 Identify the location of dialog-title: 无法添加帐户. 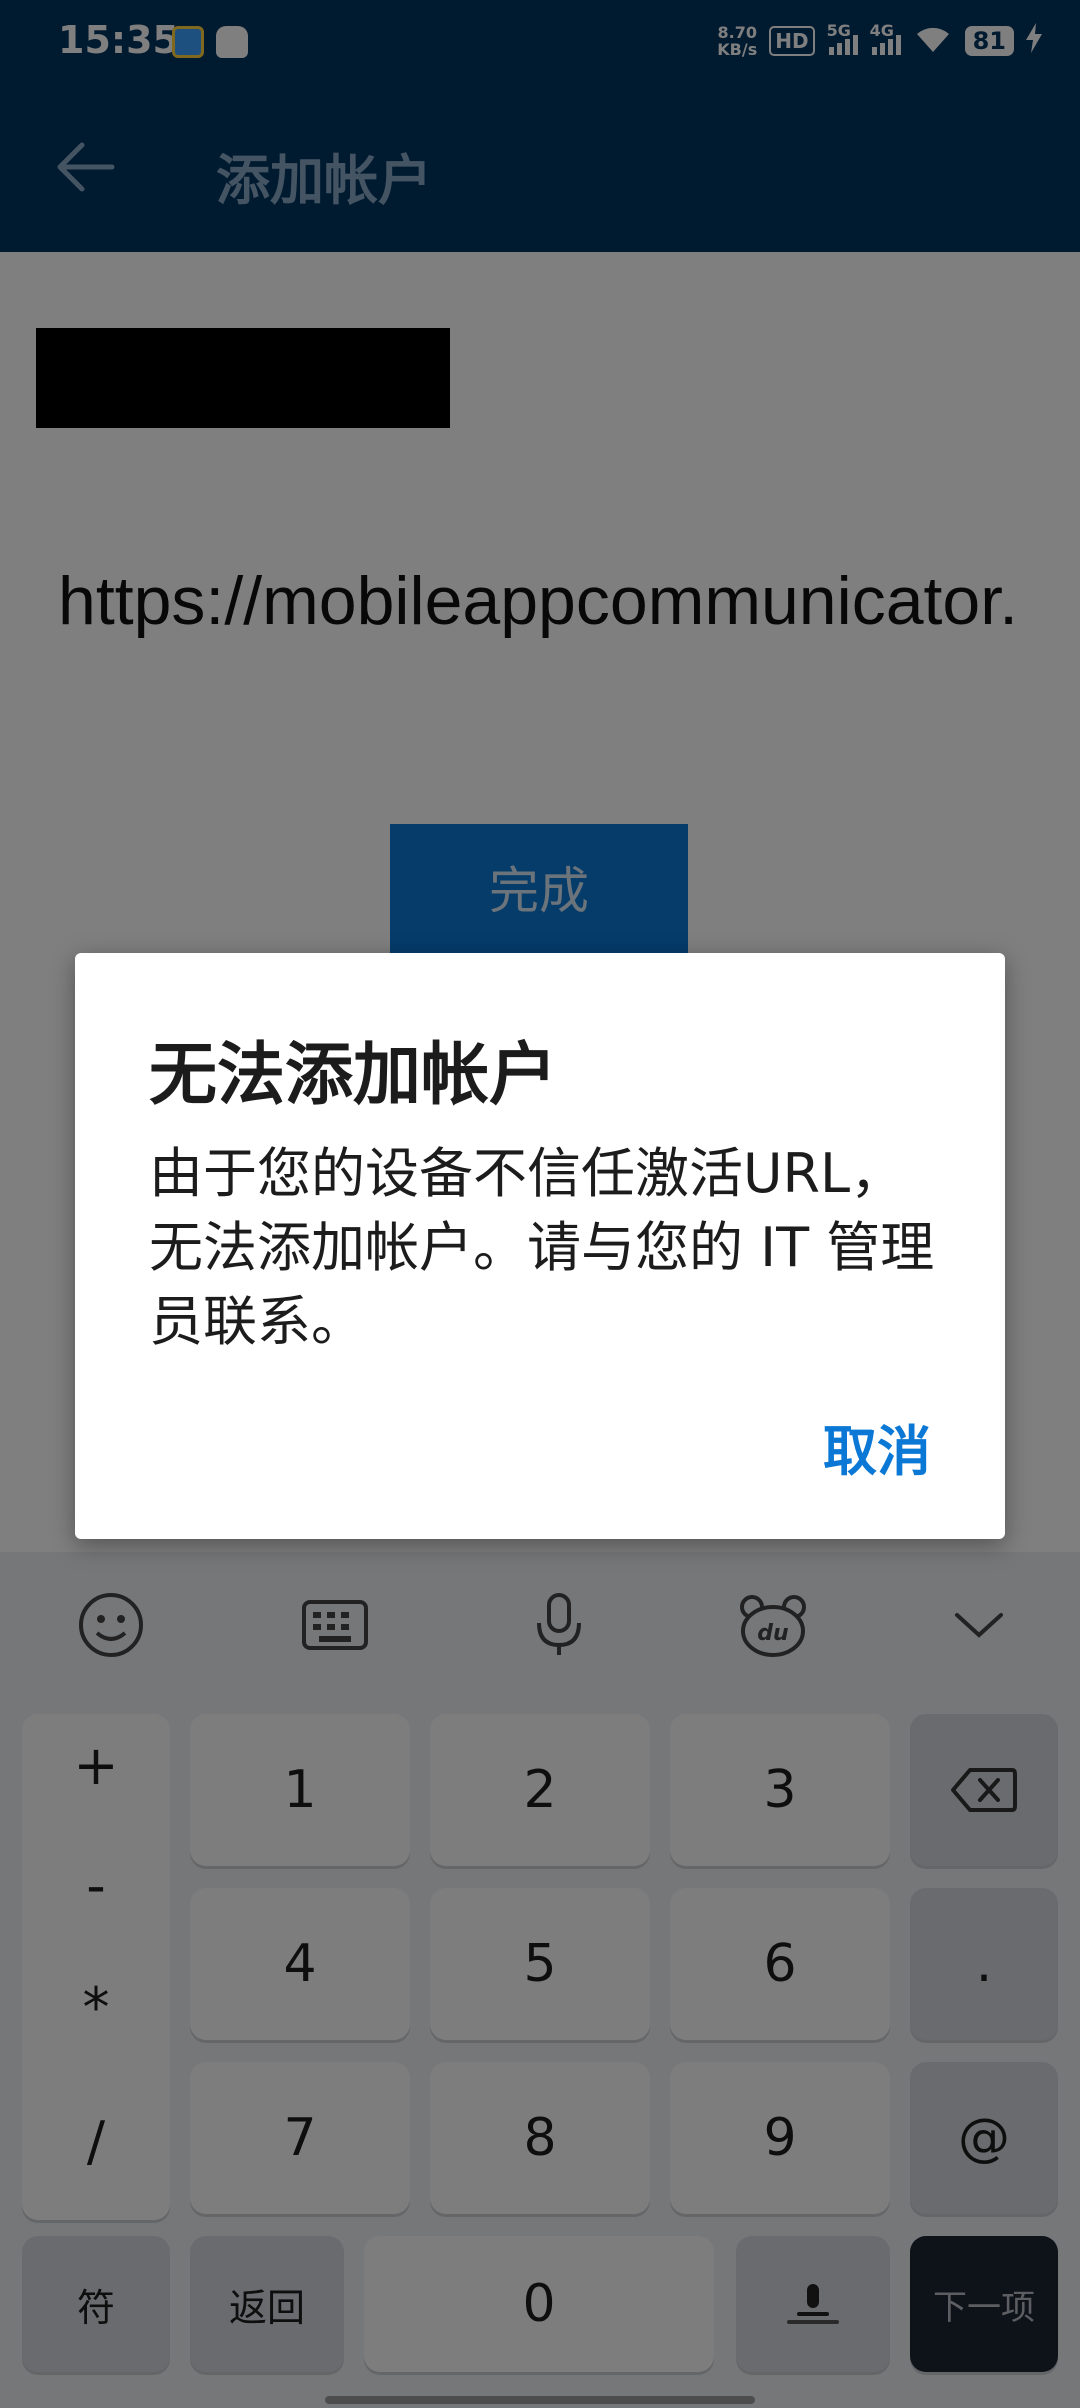
(353, 1075).